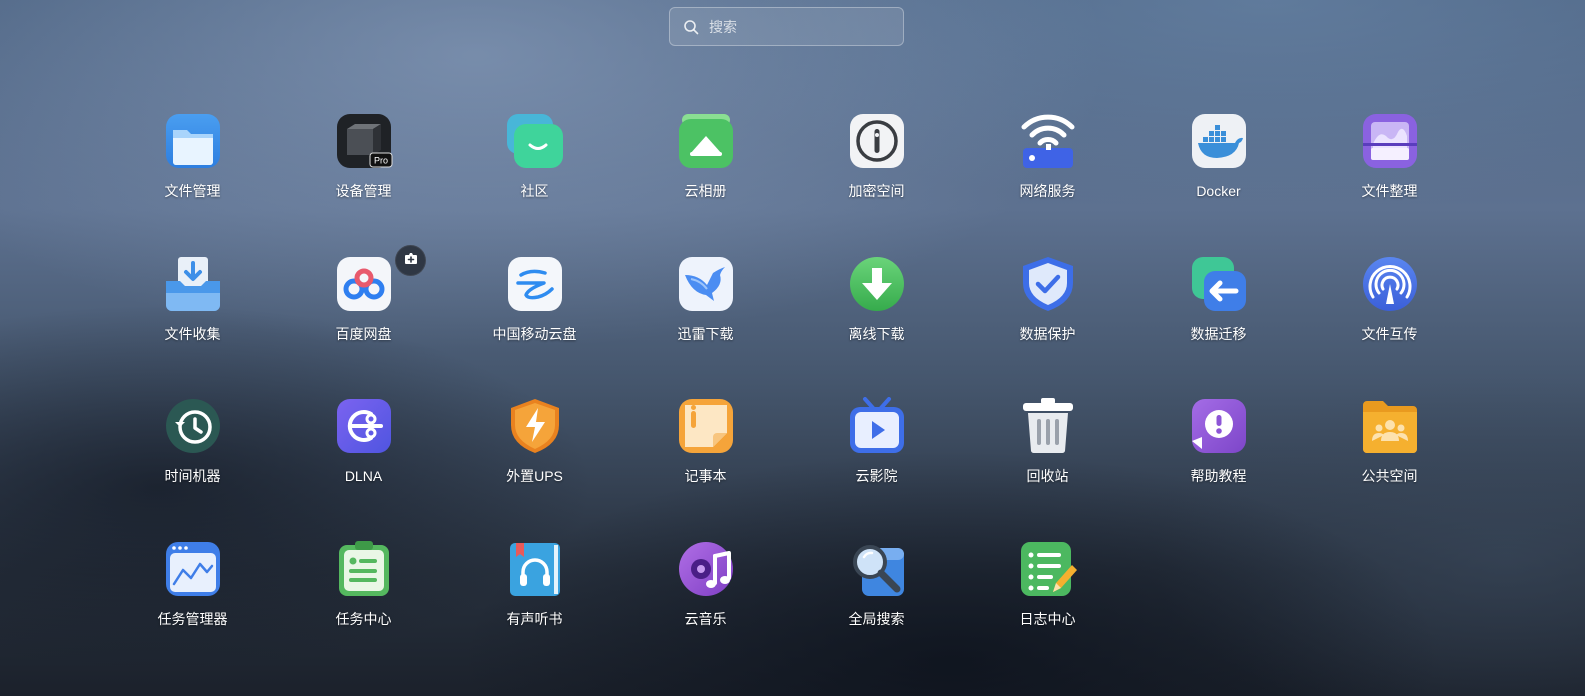 The image size is (1585, 696). I want to click on app-thunder-download: 迅雷下载, so click(705, 326).